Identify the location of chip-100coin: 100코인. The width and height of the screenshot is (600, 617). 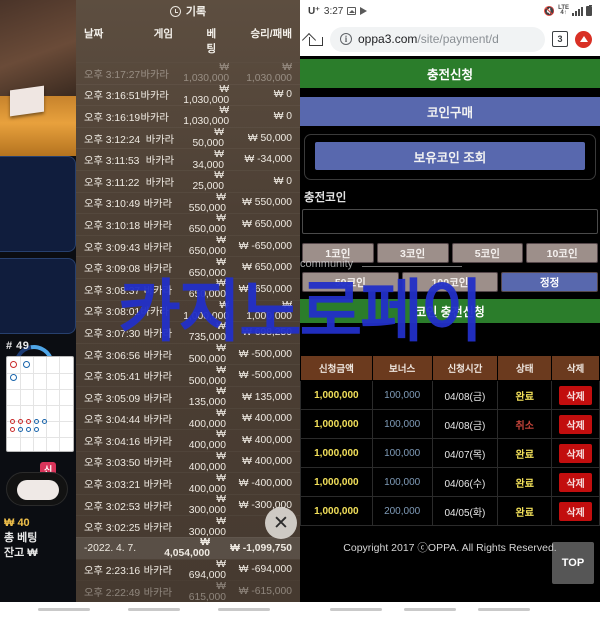
(450, 282).